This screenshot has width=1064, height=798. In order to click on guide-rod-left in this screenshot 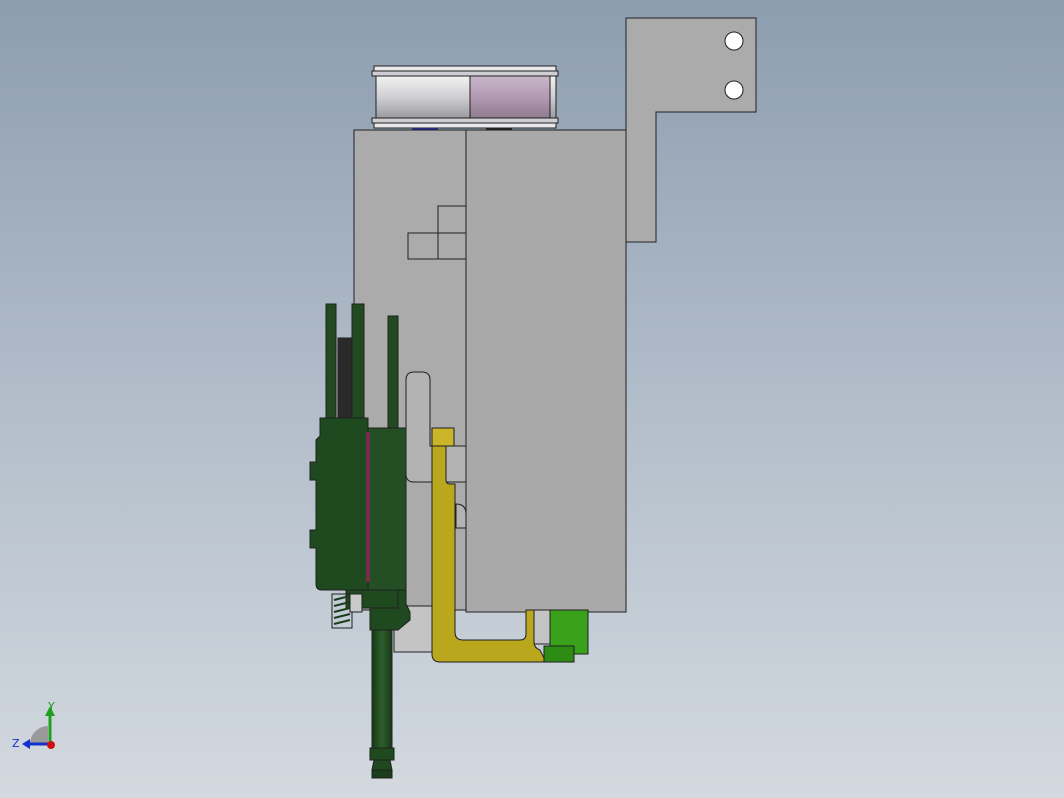, I will do `click(331, 361)`.